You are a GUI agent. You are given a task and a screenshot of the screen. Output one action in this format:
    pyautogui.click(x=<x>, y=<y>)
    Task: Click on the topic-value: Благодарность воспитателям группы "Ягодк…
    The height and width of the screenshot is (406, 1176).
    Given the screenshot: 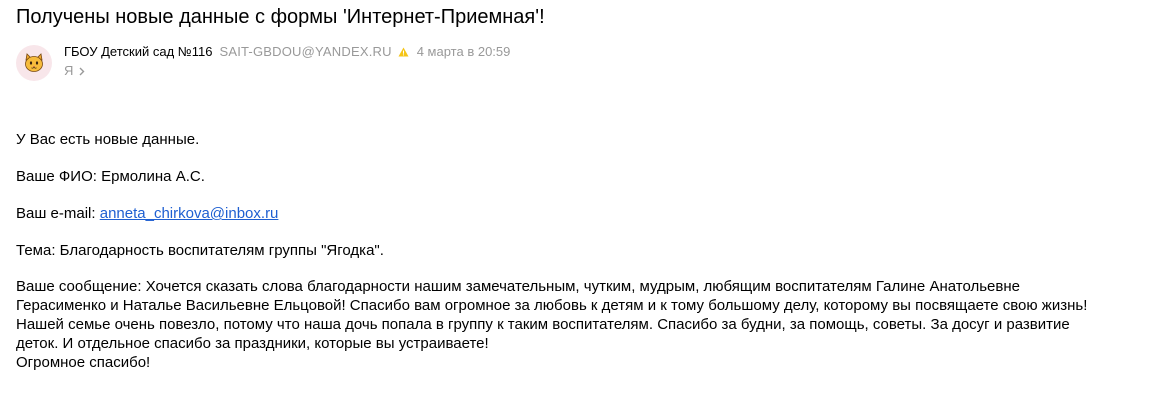 What is the action you would take?
    pyautogui.click(x=221, y=250)
    